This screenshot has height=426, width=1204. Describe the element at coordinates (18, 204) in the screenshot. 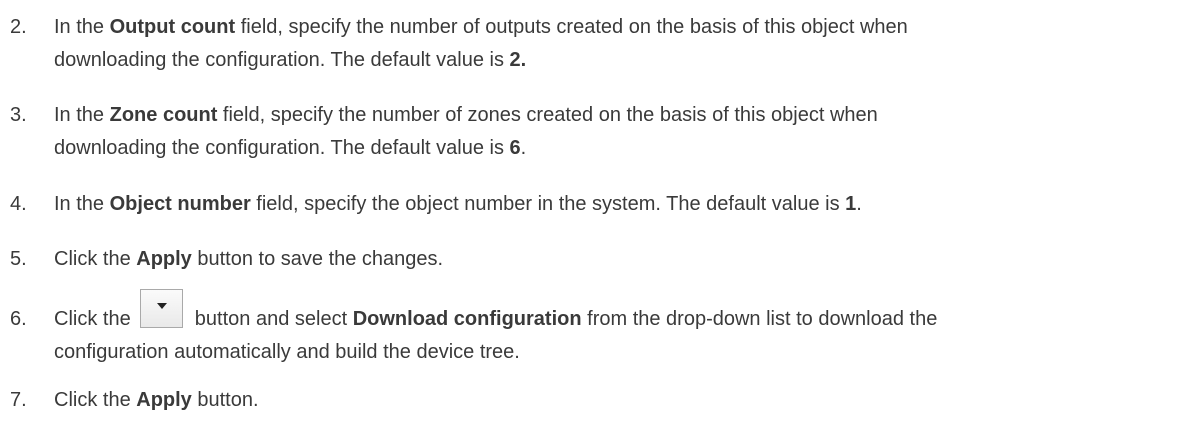

I see `step-number: 4.` at that location.